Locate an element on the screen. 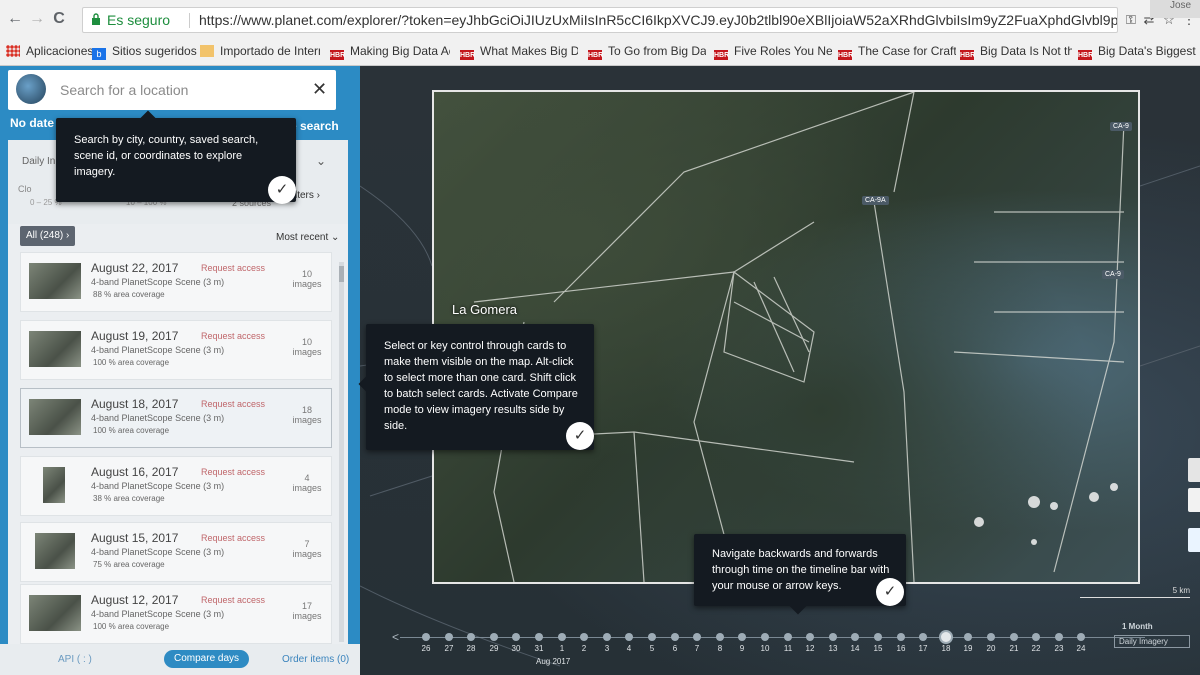 Image resolution: width=1200 pixels, height=675 pixels. bookmark-apps: Aplicaciones is located at coordinates (49, 52).